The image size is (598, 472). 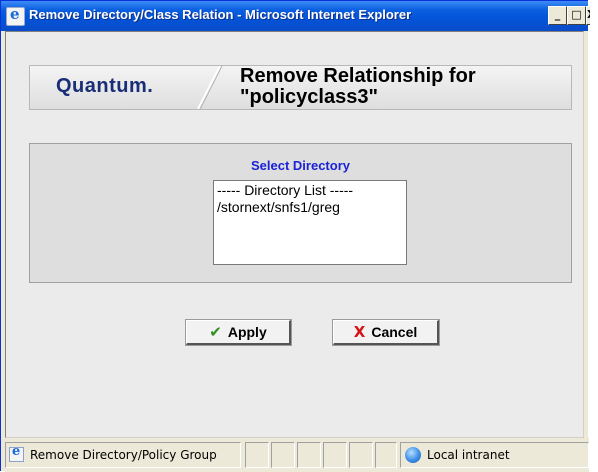 What do you see at coordinates (310, 190) in the screenshot?
I see `list-item: ----- Directory List -----` at bounding box center [310, 190].